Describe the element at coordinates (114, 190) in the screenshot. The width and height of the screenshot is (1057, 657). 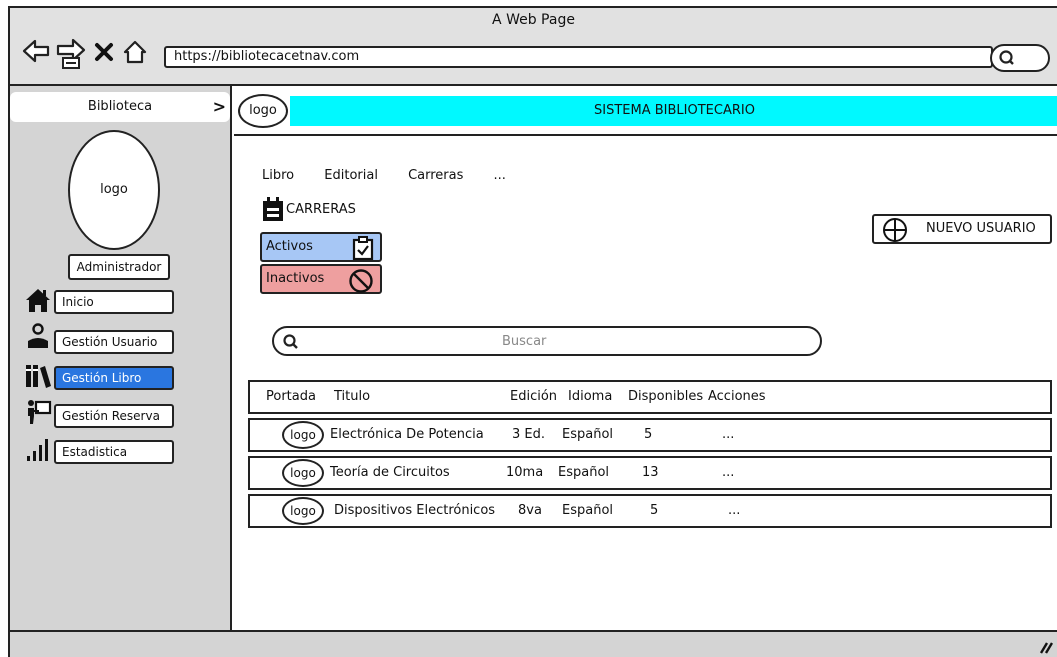
I see `sidebar-logo: logo` at that location.